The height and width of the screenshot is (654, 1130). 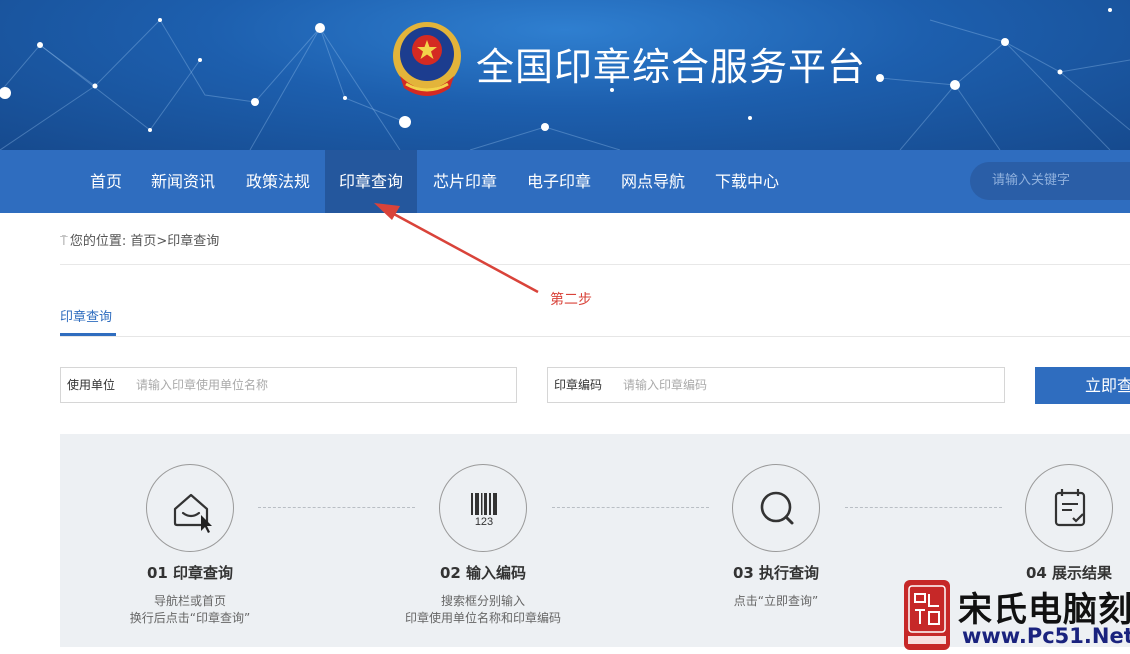 What do you see at coordinates (1046, 636) in the screenshot?
I see `watermark-url: www.Pc51.Net` at bounding box center [1046, 636].